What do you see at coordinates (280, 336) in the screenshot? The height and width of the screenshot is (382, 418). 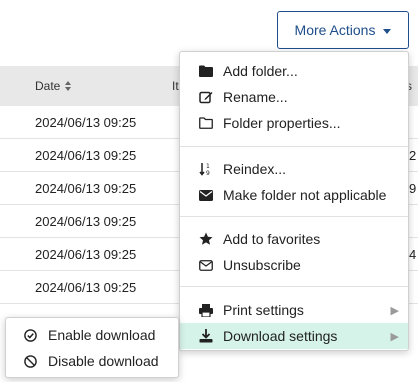 I see `menu-item-label: Download settings` at bounding box center [280, 336].